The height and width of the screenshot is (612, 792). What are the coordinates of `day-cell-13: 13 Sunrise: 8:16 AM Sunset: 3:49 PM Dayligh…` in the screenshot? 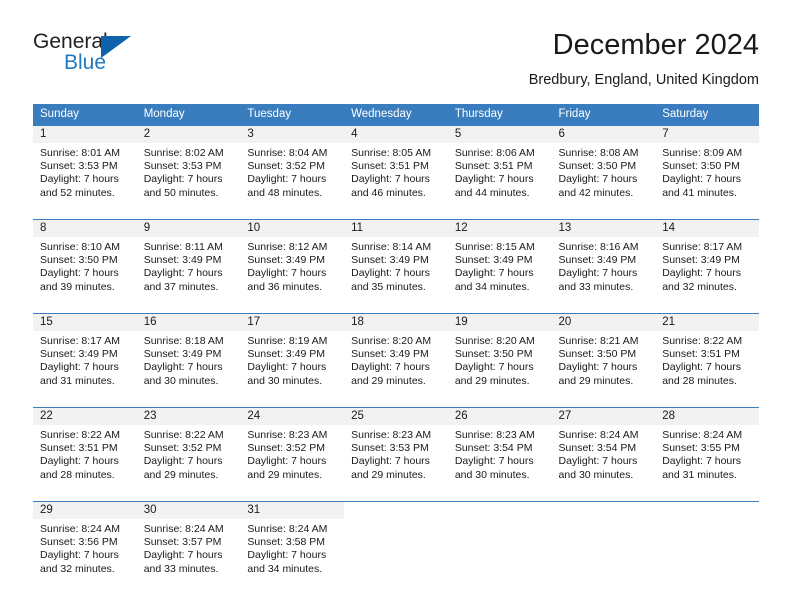 It's located at (603, 262).